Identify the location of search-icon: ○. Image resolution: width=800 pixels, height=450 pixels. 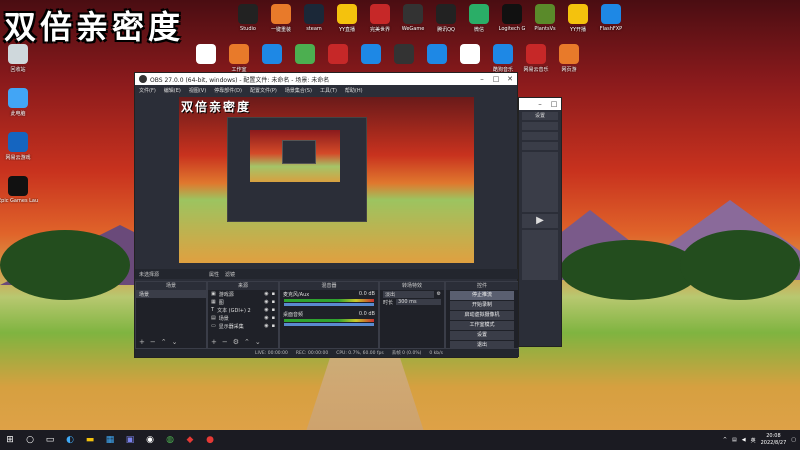
(30, 440).